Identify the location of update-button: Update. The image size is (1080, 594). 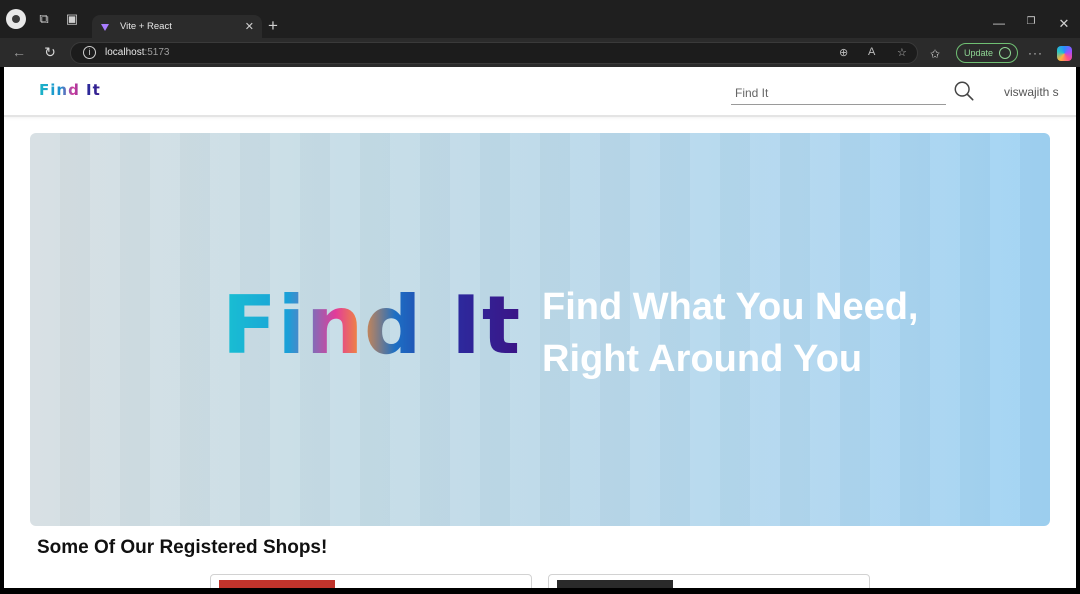
(987, 53).